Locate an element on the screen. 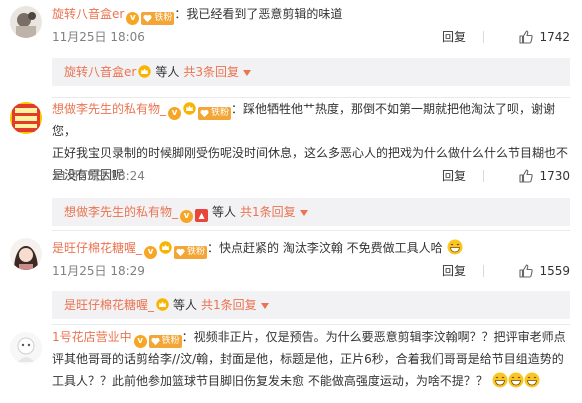 The image size is (582, 403). reply-username: 旋转八音盒er is located at coordinates (100, 72).